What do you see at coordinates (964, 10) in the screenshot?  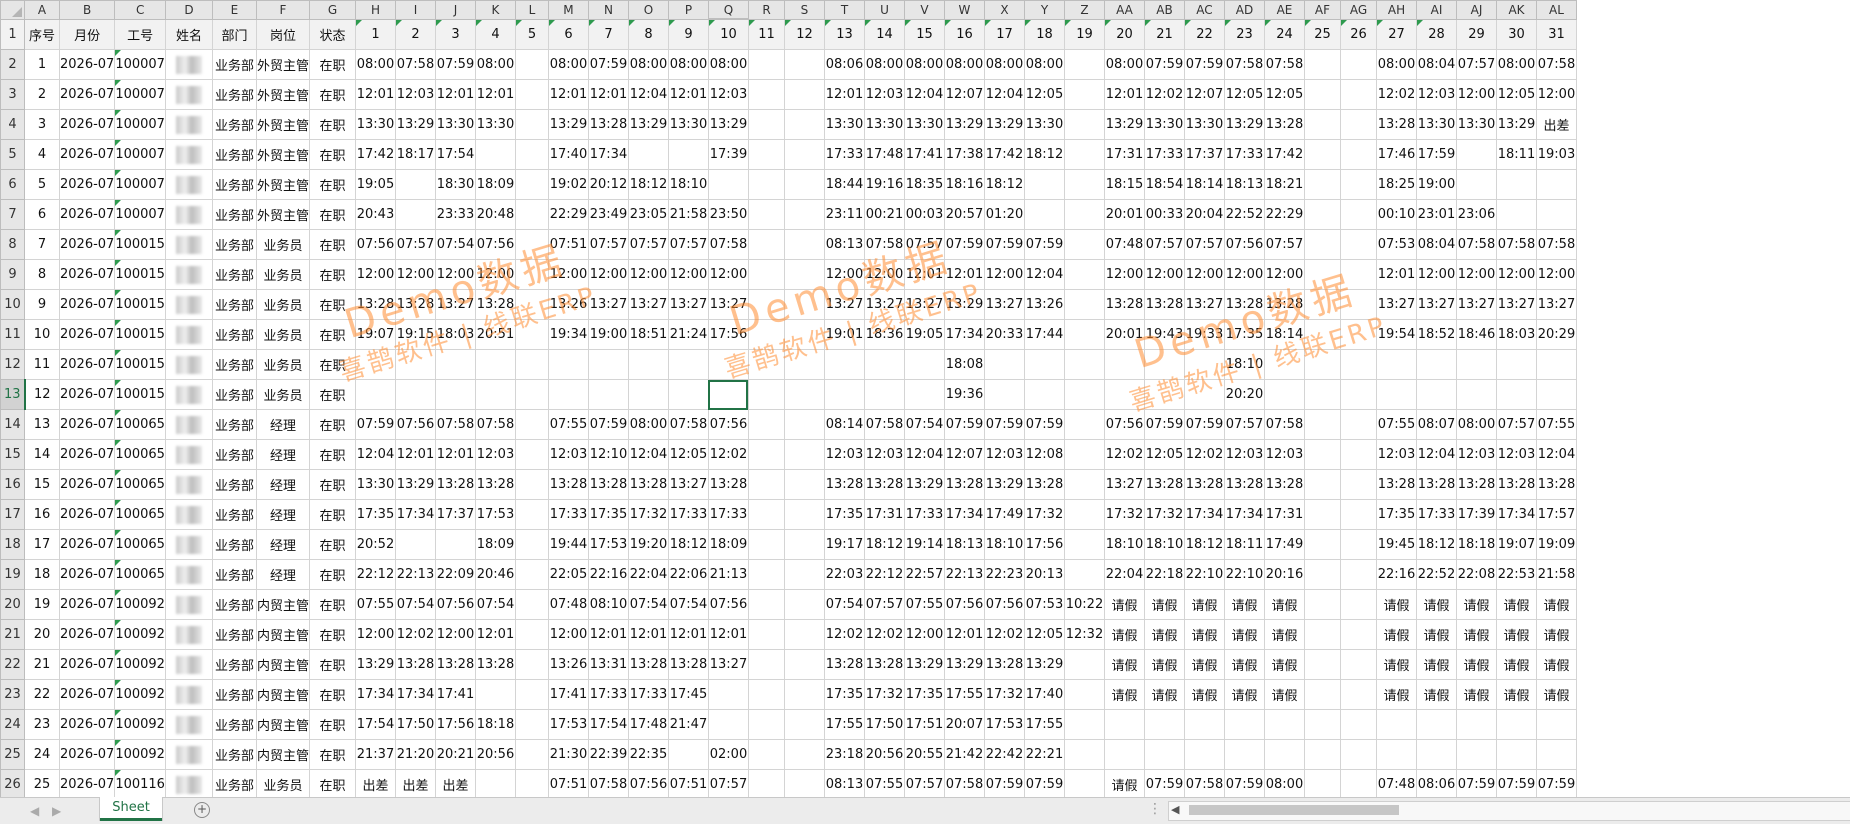 I see `column-header-w: W` at bounding box center [964, 10].